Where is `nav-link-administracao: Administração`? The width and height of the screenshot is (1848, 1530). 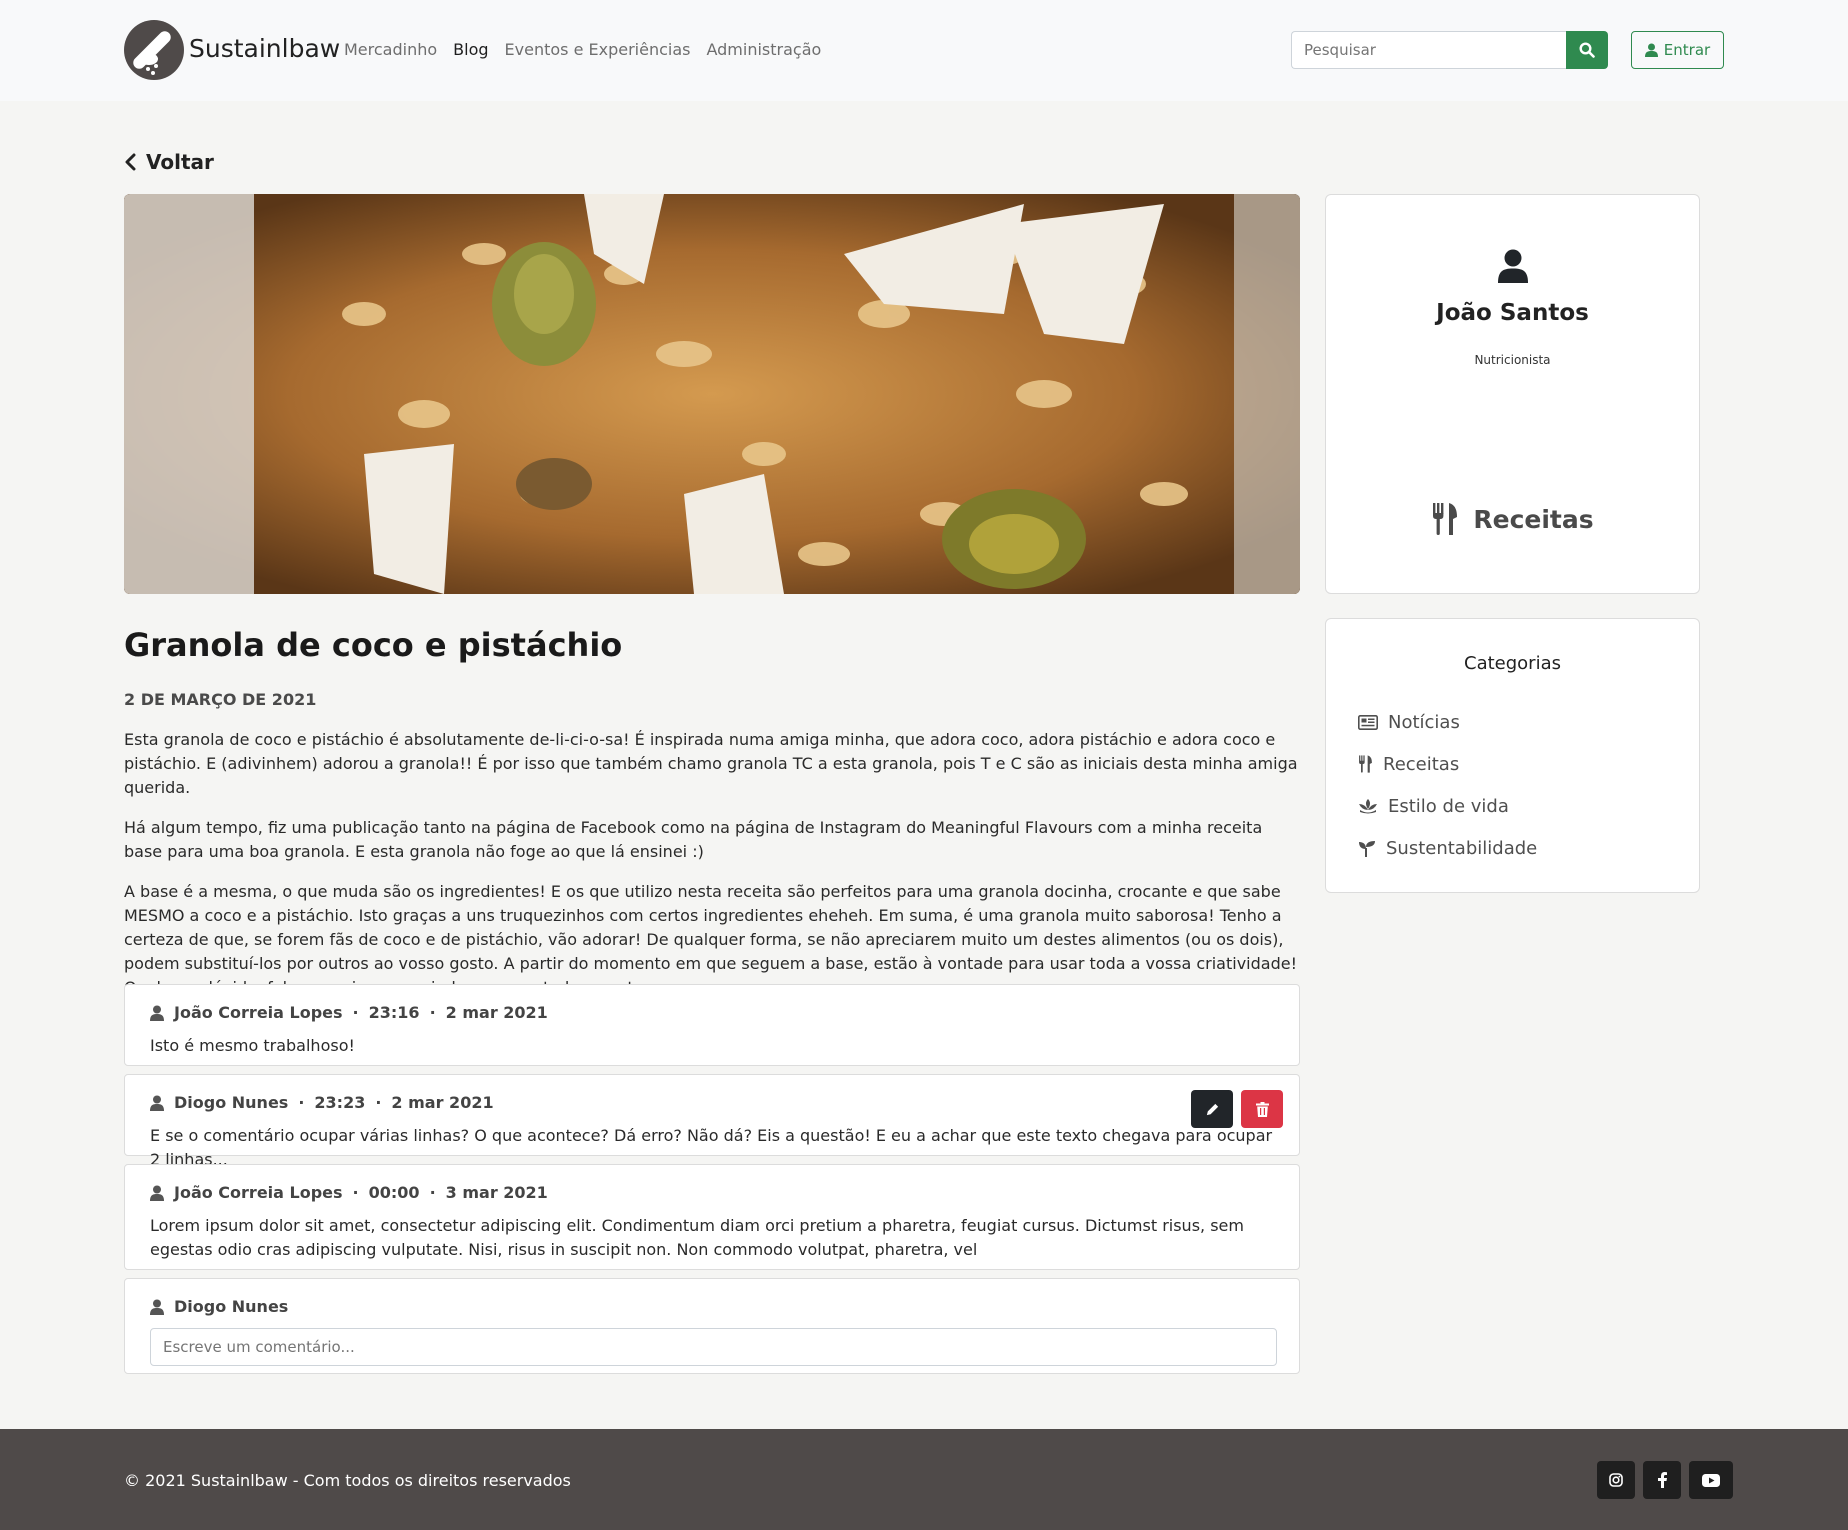 nav-link-administracao: Administração is located at coordinates (763, 49).